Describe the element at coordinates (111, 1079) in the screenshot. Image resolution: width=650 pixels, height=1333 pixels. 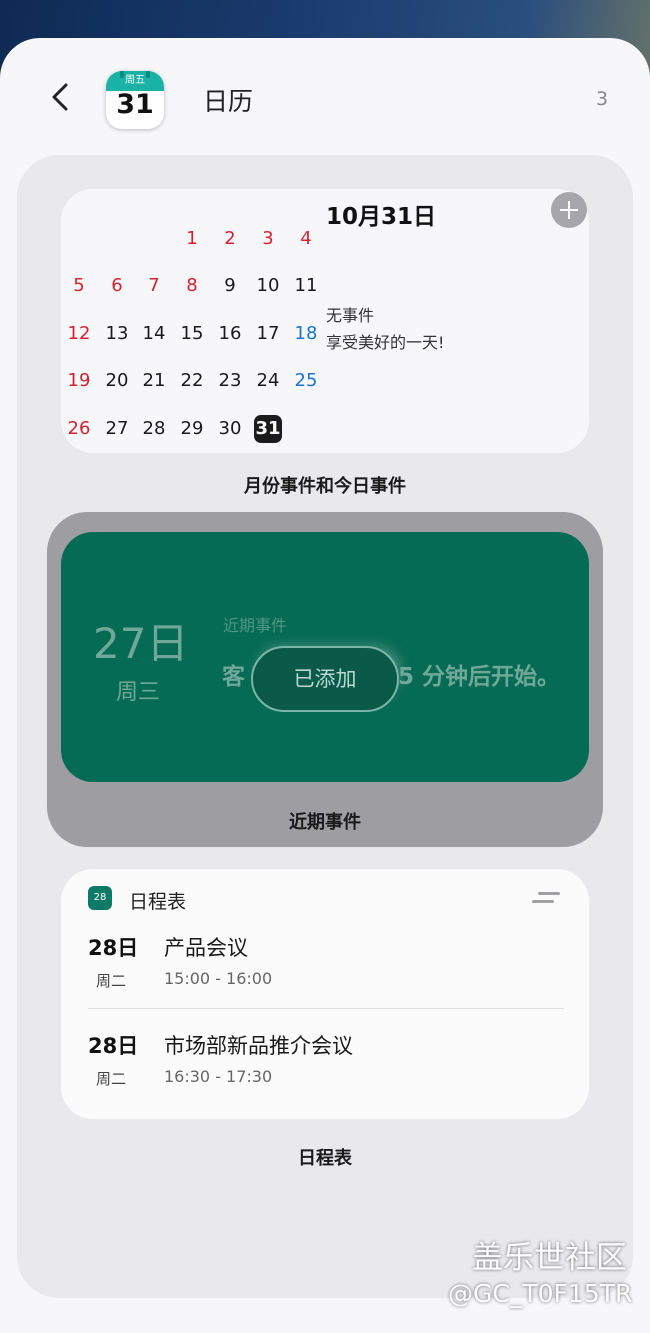
I see `event-2-weekday: 周二` at that location.